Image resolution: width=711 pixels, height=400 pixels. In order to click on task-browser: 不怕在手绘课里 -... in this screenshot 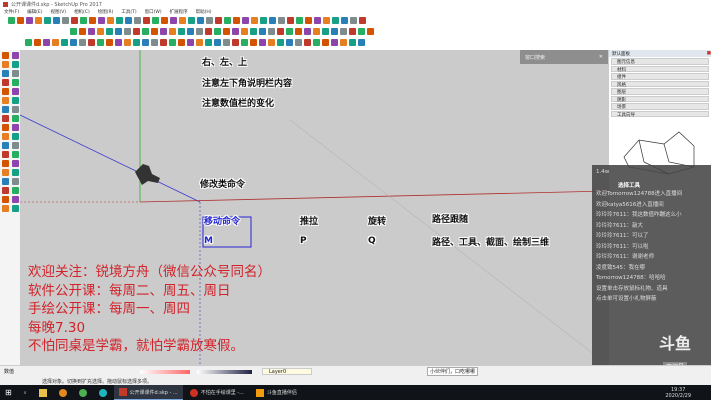, I will do `click(217, 392)`.